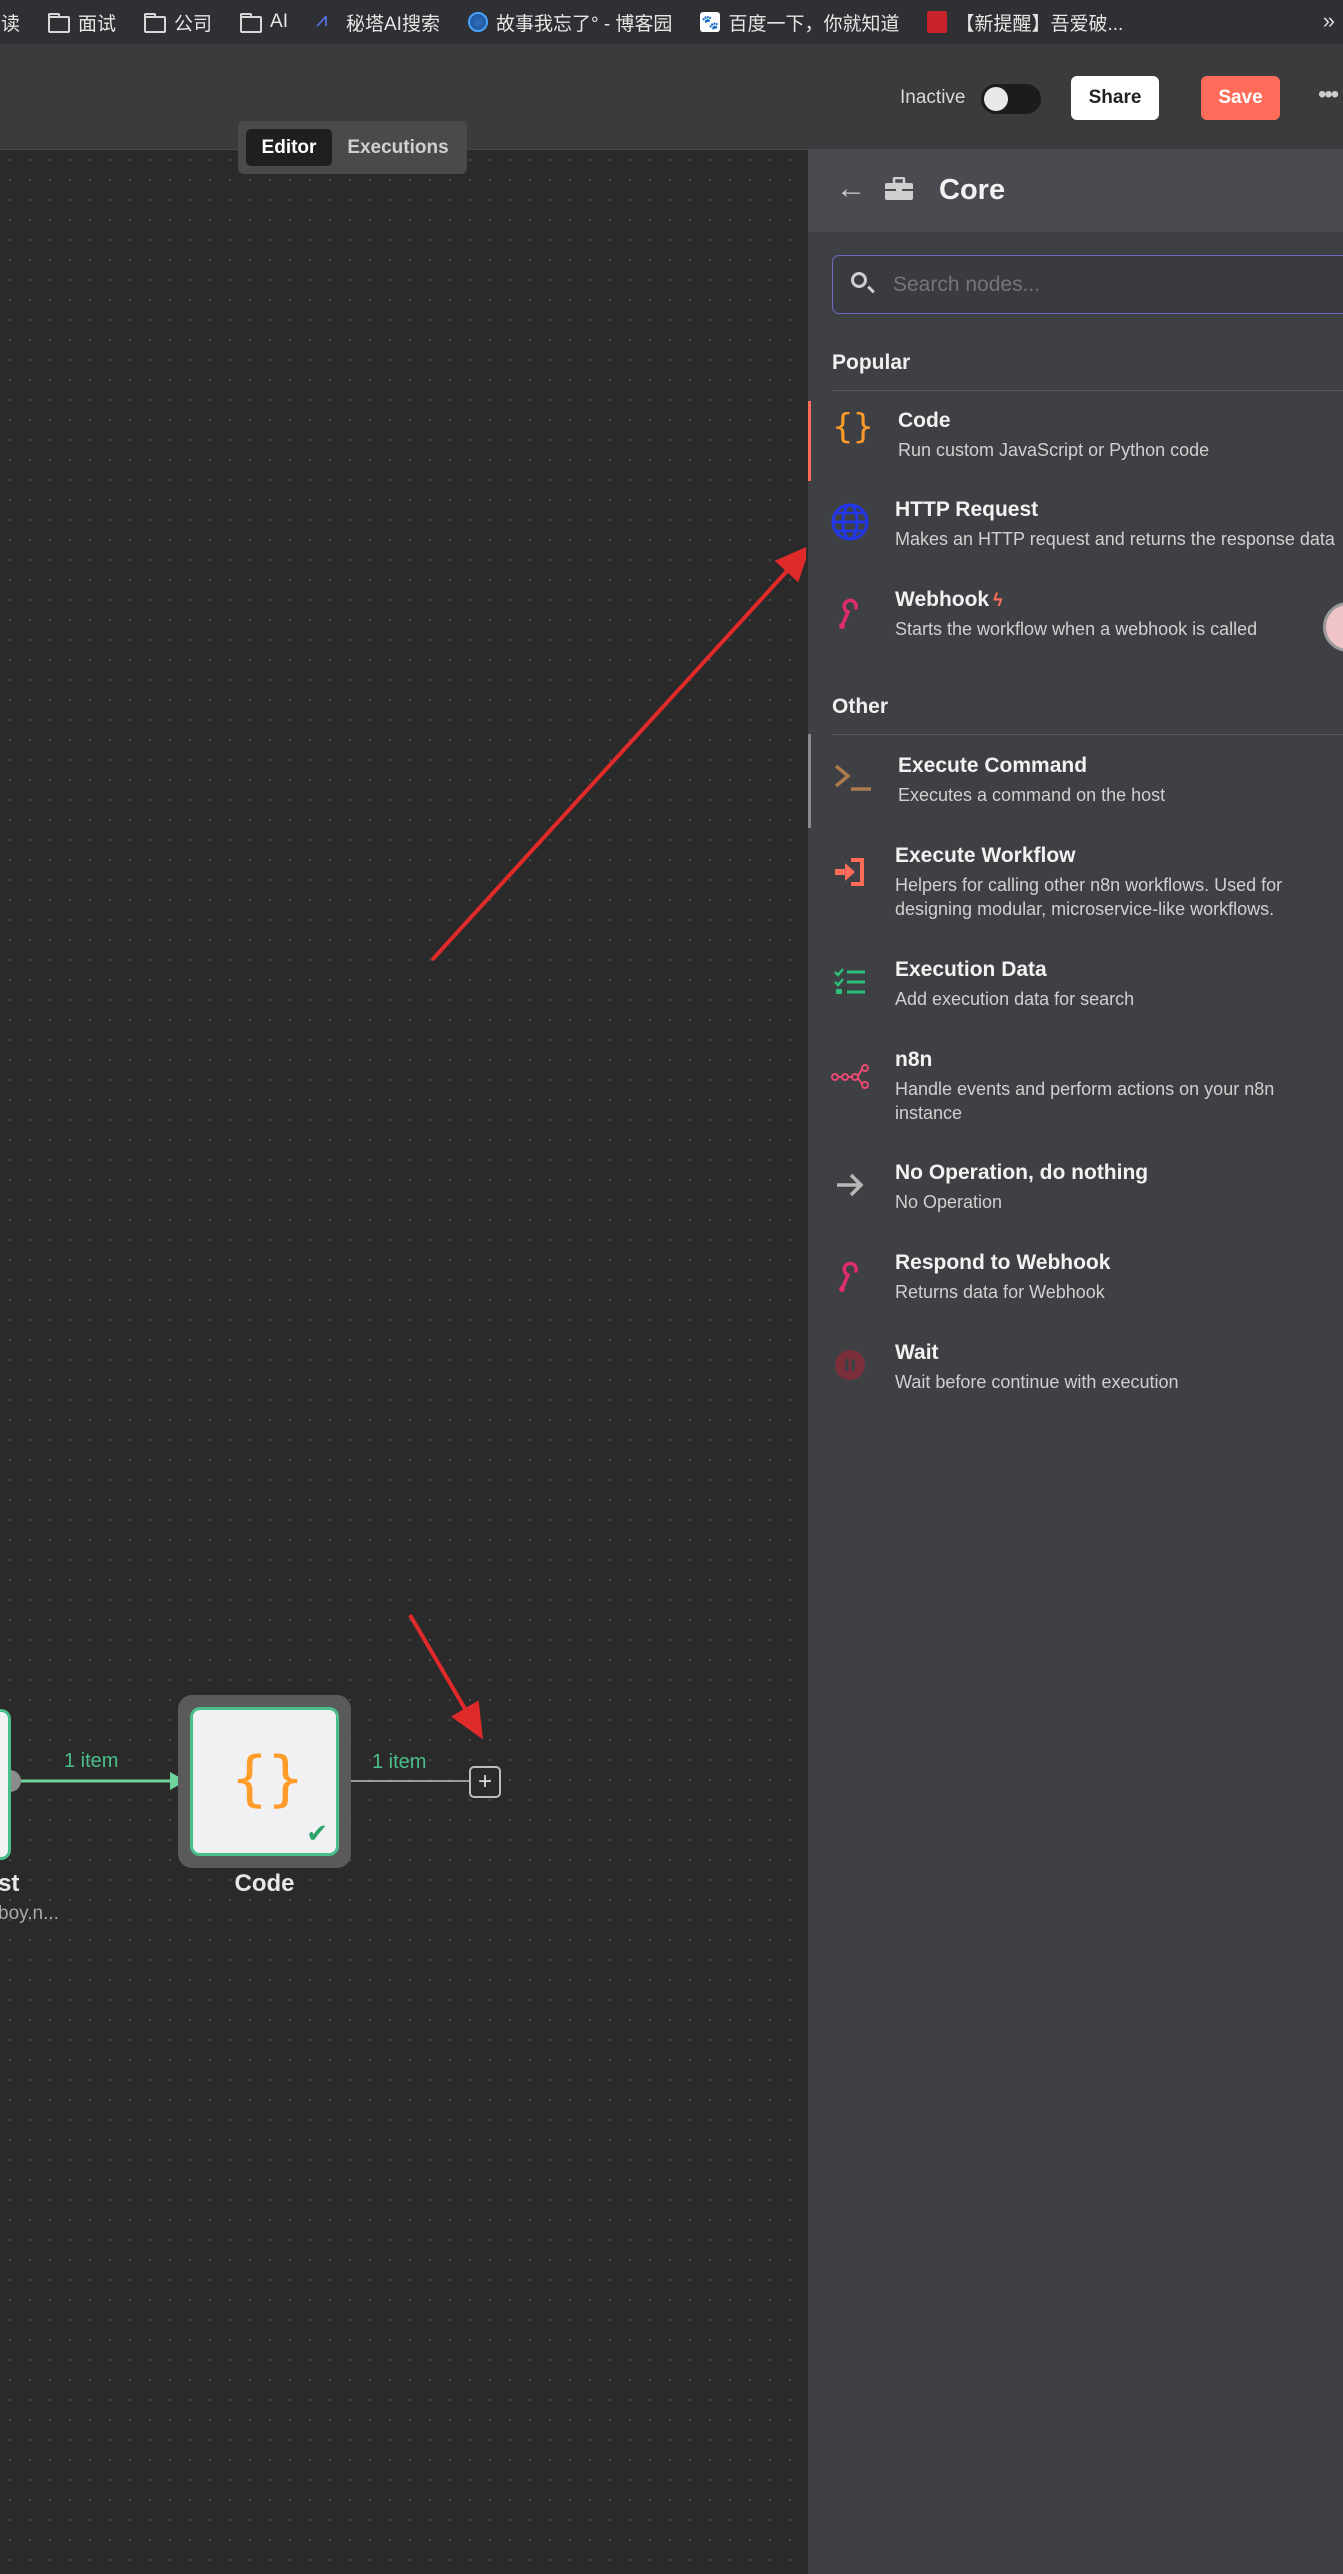 The image size is (1343, 2574). I want to click on node-description: Run custom JavaScript or Python code, so click(1054, 450).